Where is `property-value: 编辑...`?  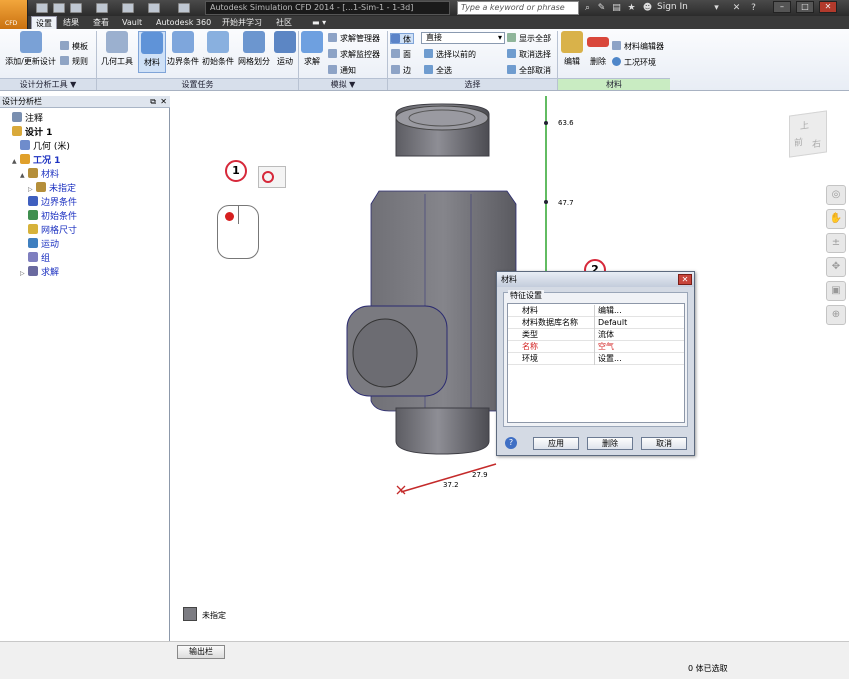
property-value: 编辑... is located at coordinates (610, 311).